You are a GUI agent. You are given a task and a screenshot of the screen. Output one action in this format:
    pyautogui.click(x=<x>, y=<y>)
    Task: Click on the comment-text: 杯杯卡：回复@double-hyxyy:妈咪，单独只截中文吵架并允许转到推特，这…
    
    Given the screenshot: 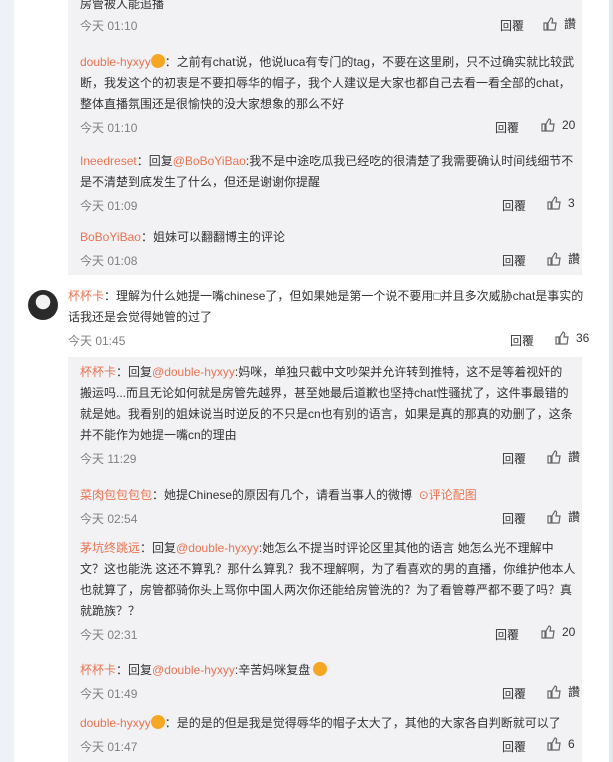 What is the action you would take?
    pyautogui.click(x=326, y=403)
    